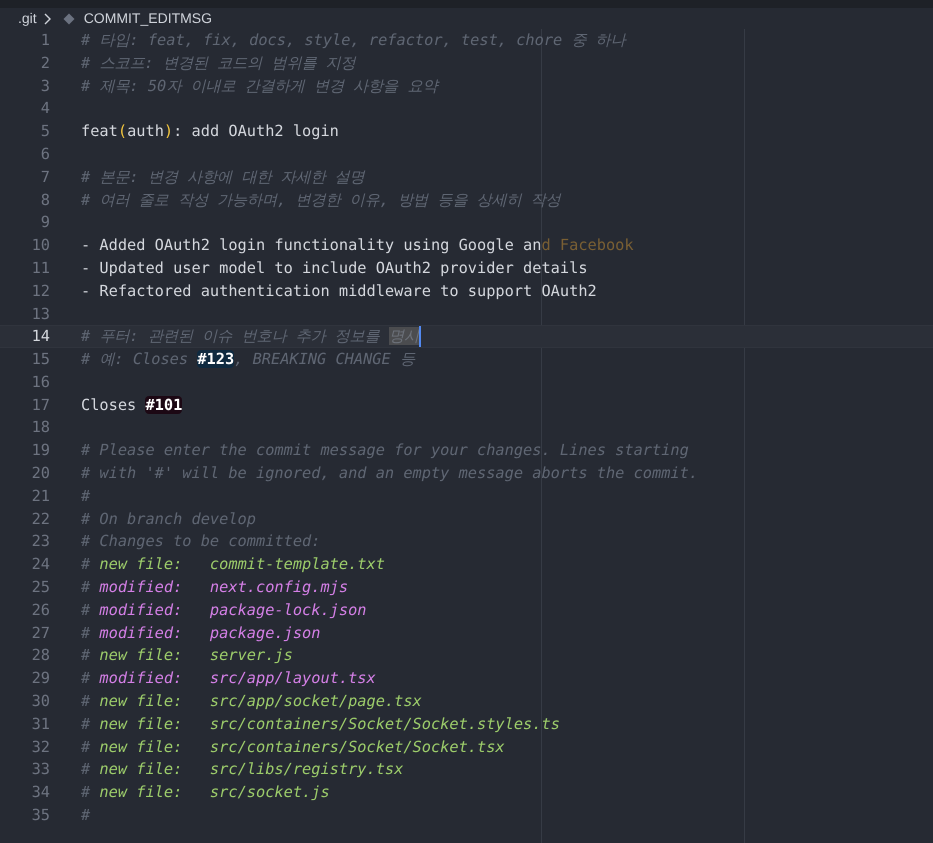 The image size is (933, 843). Describe the element at coordinates (223, 610) in the screenshot. I see `code-line: # modified: package-lock.json` at that location.